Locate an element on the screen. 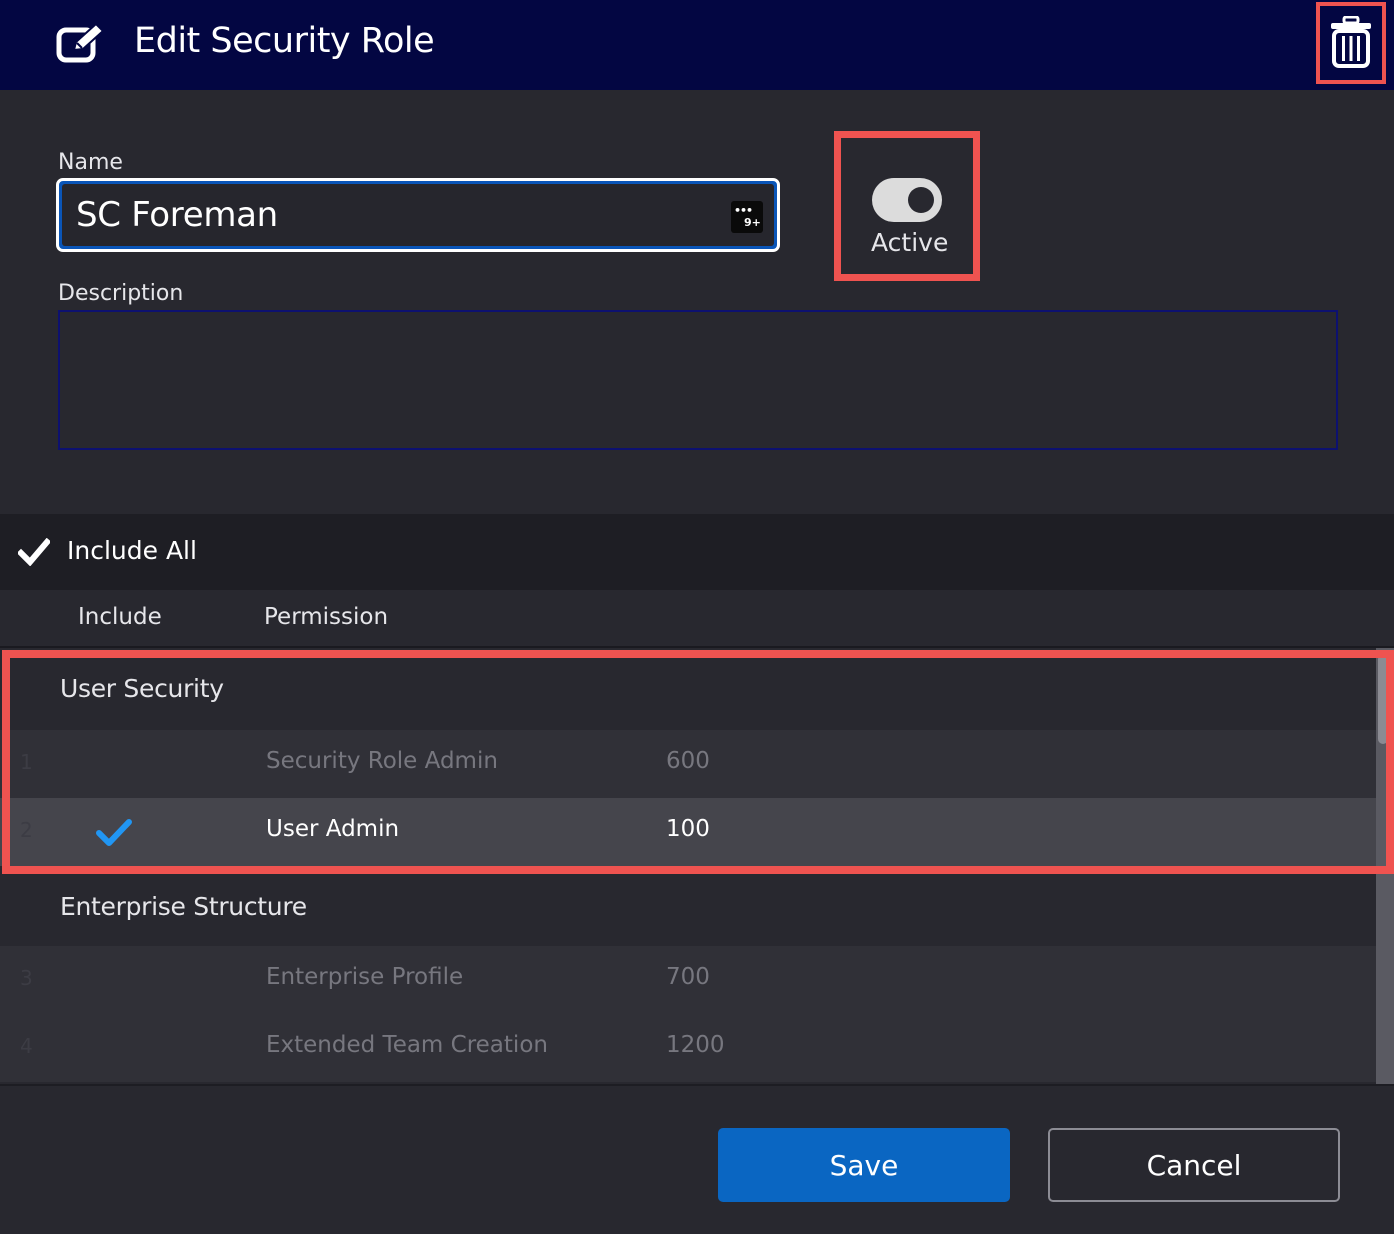 The image size is (1394, 1234). cancel-button: Cancel is located at coordinates (1194, 1165).